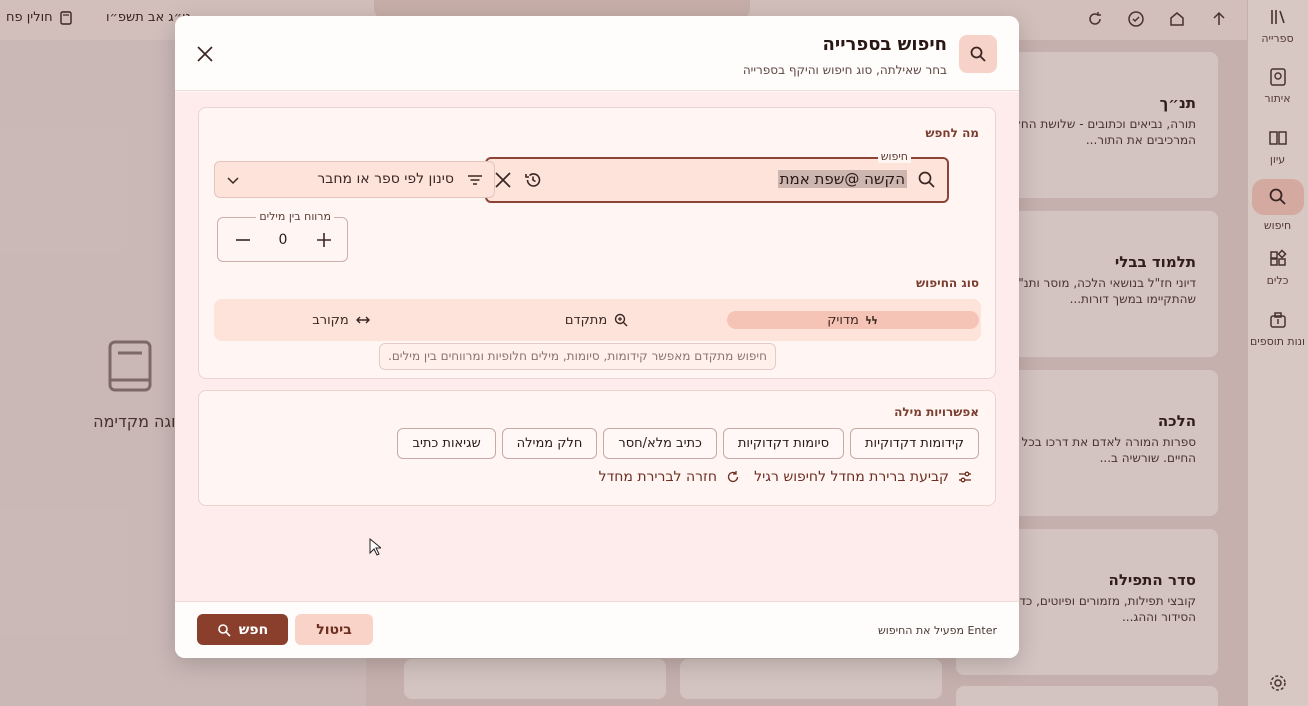  Describe the element at coordinates (549, 443) in the screenshot. I see `chip-partial-word: חלק ממילה` at that location.